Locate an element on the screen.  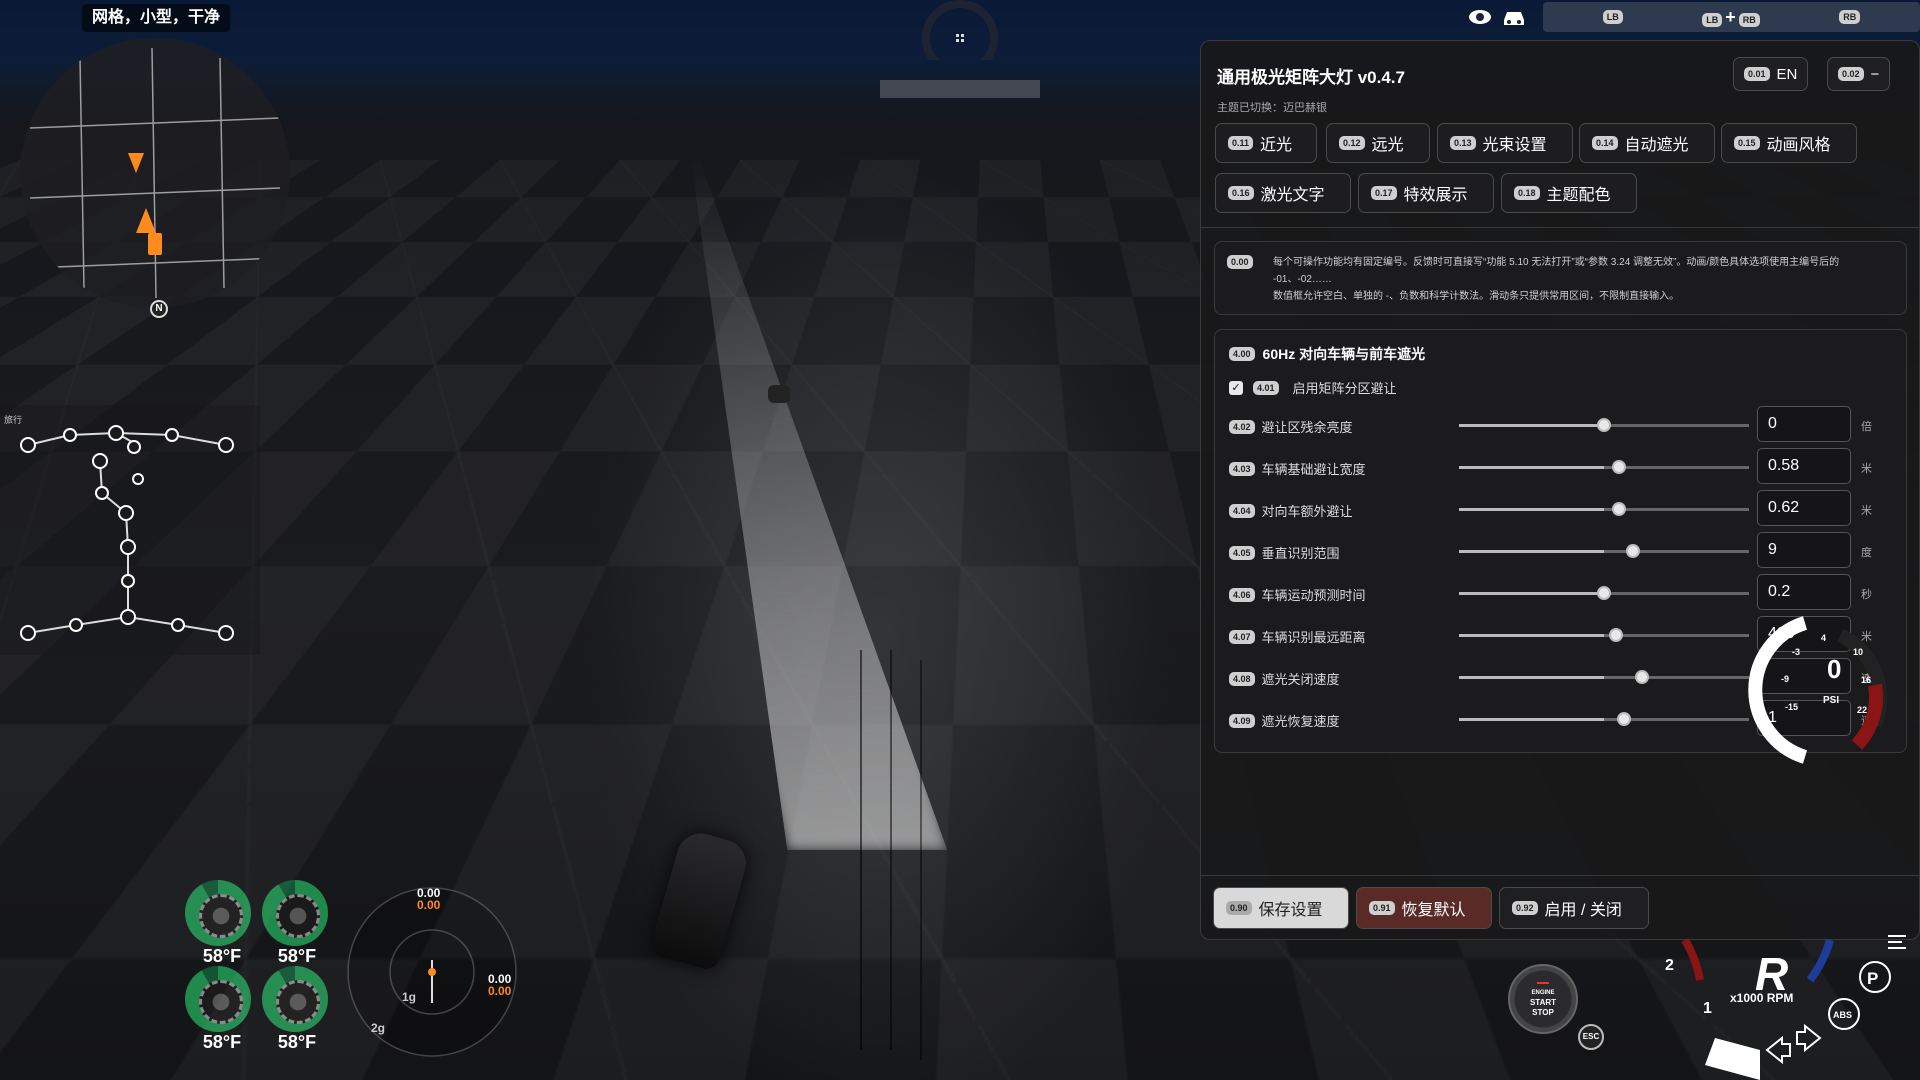
car-icon is located at coordinates (1514, 17).